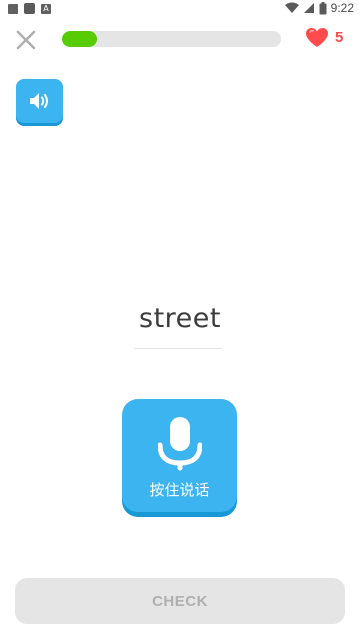 This screenshot has width=360, height=640. I want to click on status-bar-system: 9:22, so click(319, 8).